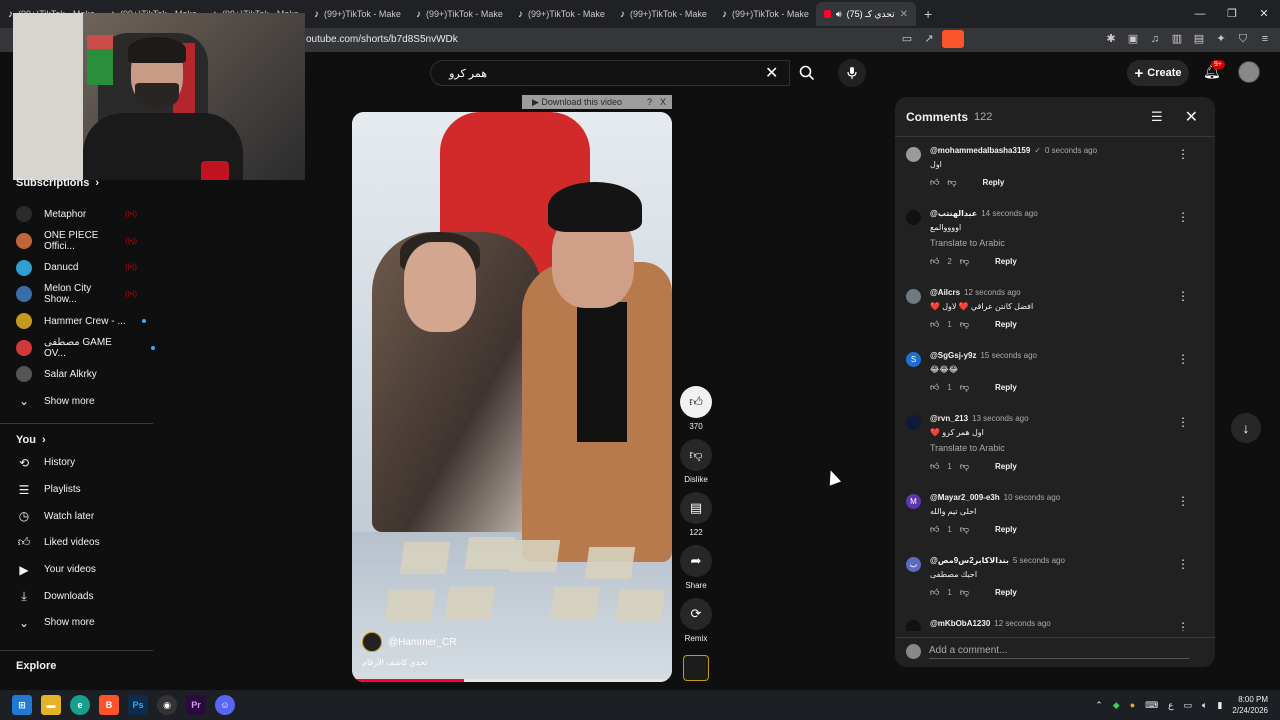 This screenshot has width=1280, height=720. I want to click on share-icon: ↗, so click(929, 39).